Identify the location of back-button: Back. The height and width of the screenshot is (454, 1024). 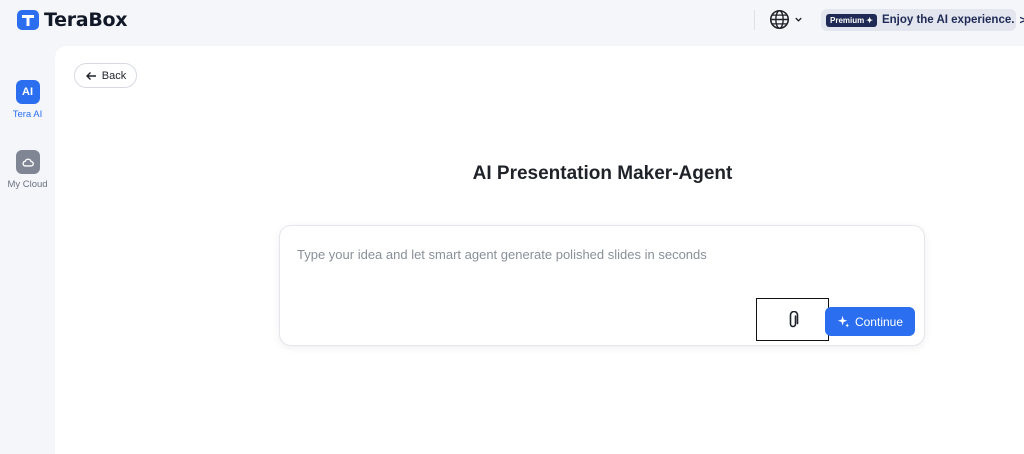
(105, 75).